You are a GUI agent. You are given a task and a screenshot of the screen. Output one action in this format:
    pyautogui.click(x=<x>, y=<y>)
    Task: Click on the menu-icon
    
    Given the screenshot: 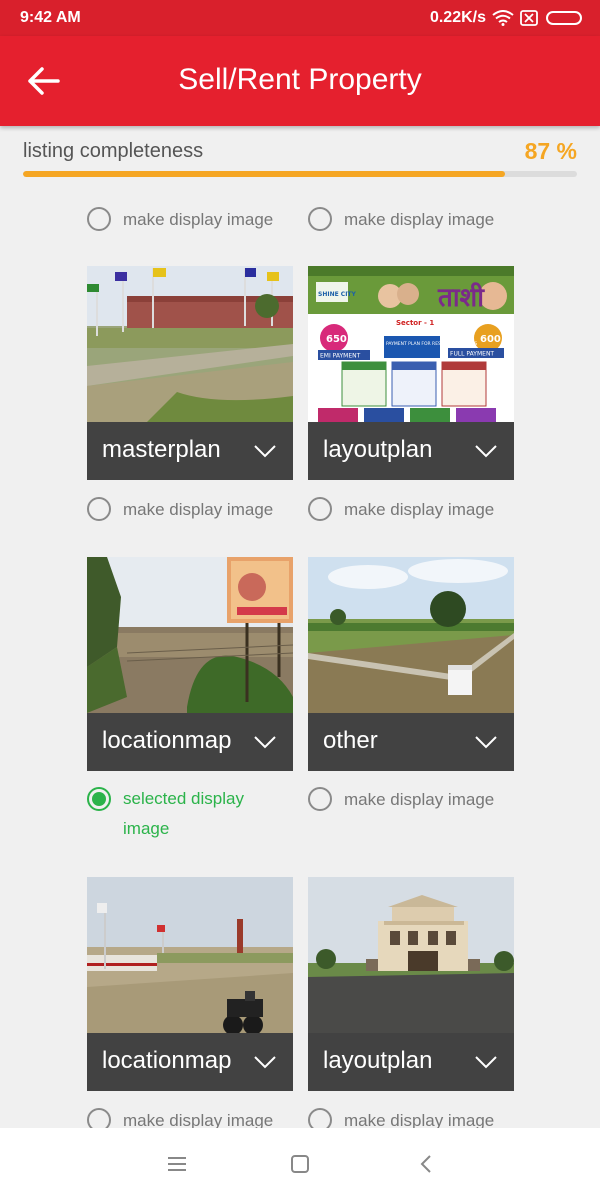 What is the action you would take?
    pyautogui.click(x=177, y=1164)
    